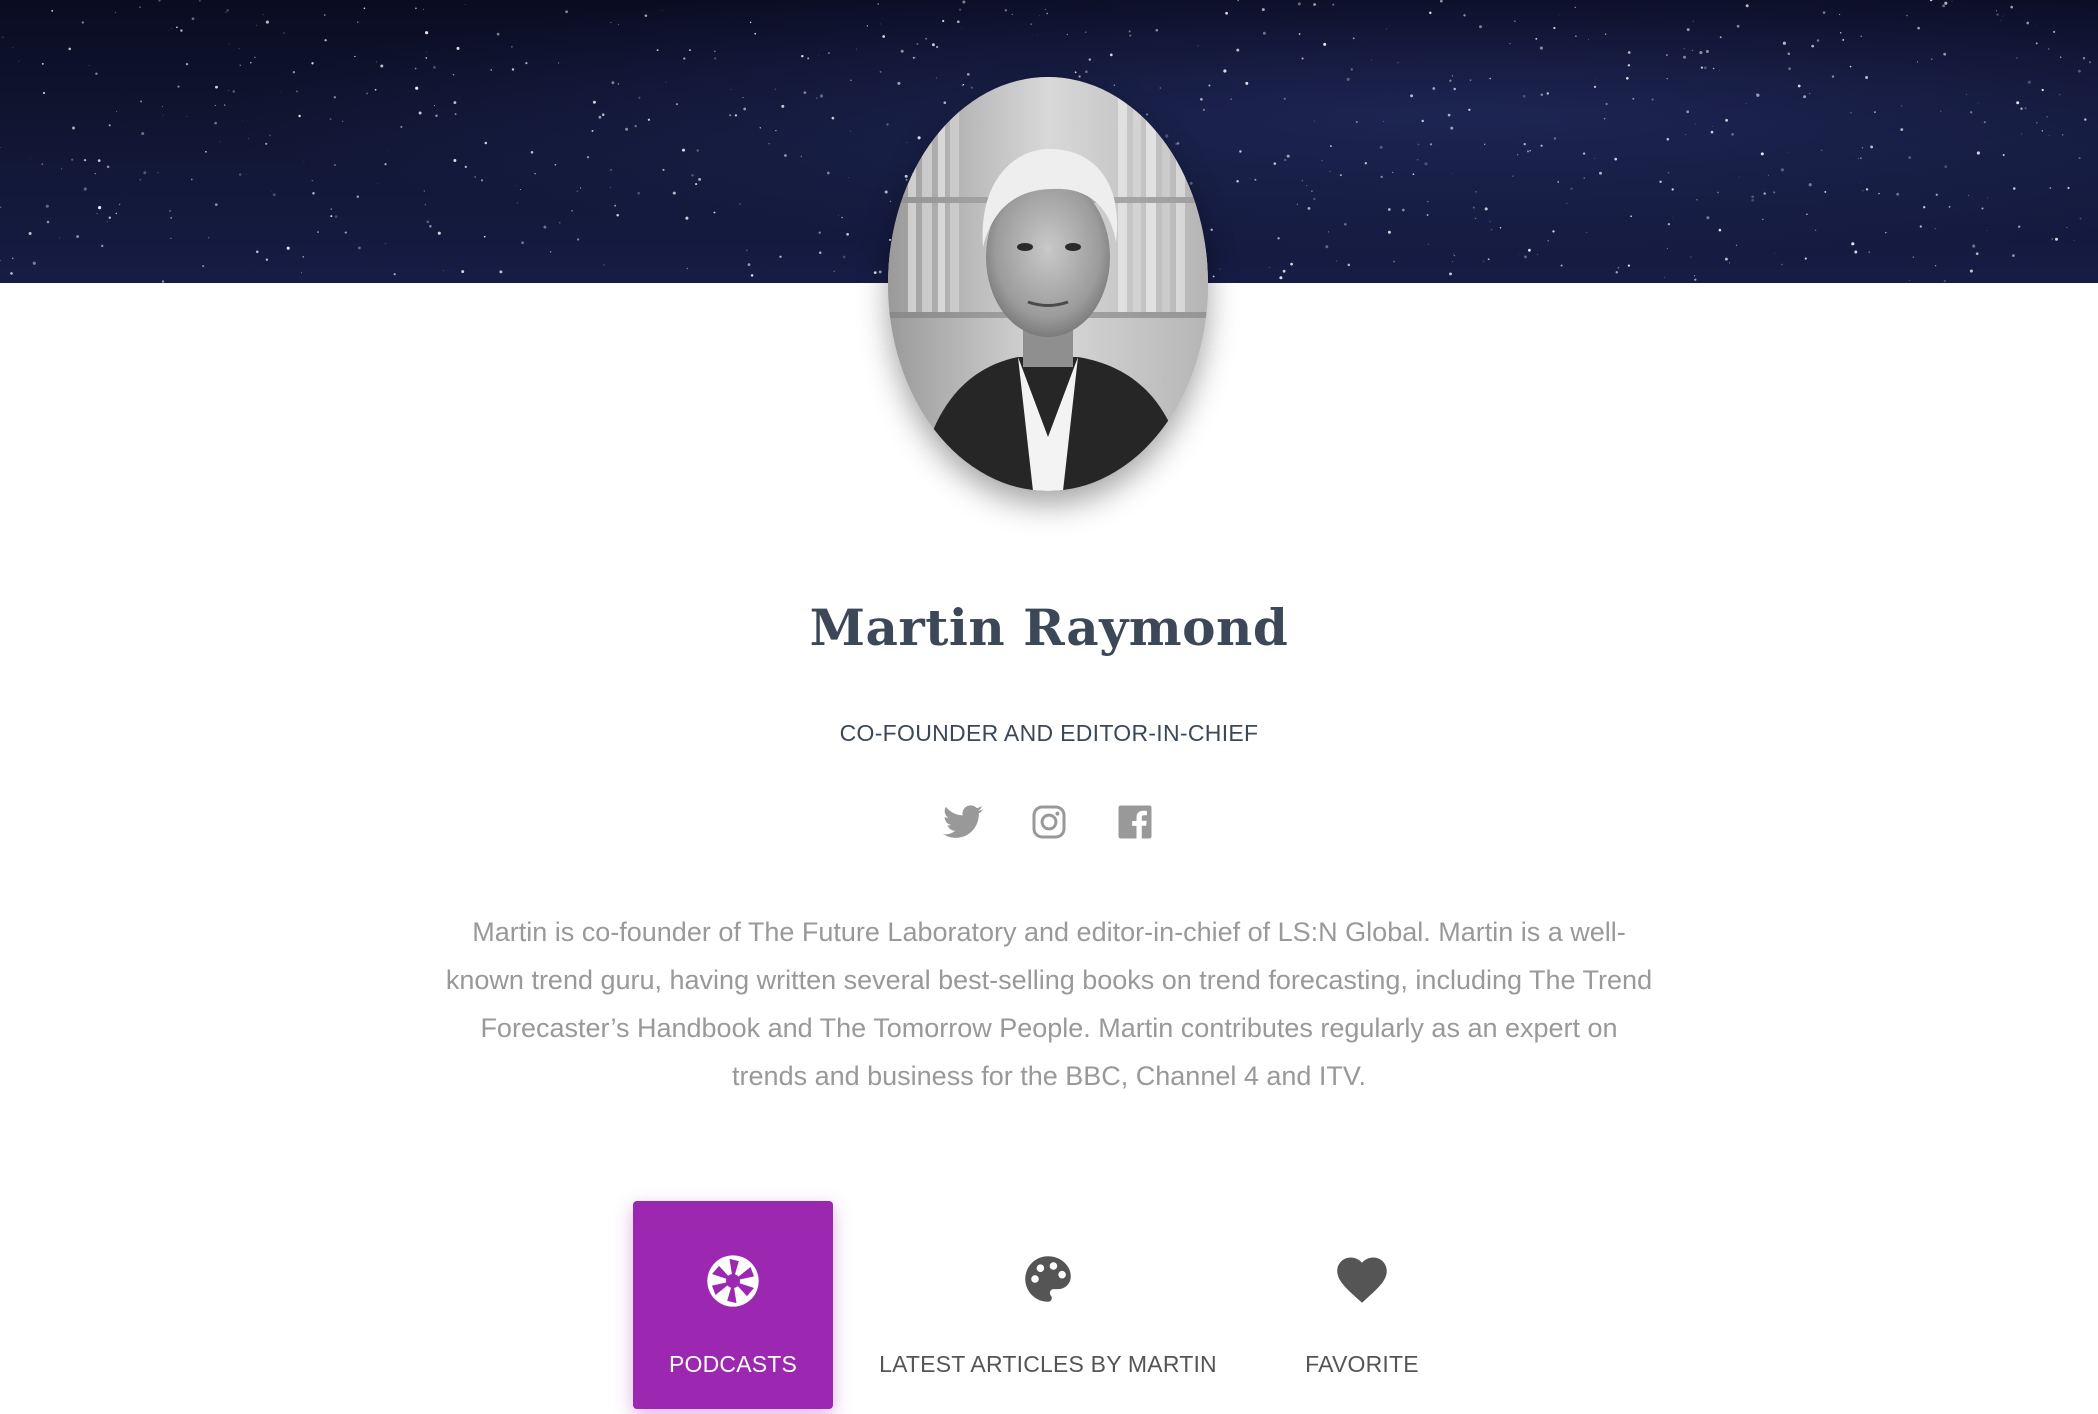 This screenshot has width=2098, height=1414. I want to click on tab-latest-articles: LATEST ARTICLES BY MARTIN, so click(1048, 1305).